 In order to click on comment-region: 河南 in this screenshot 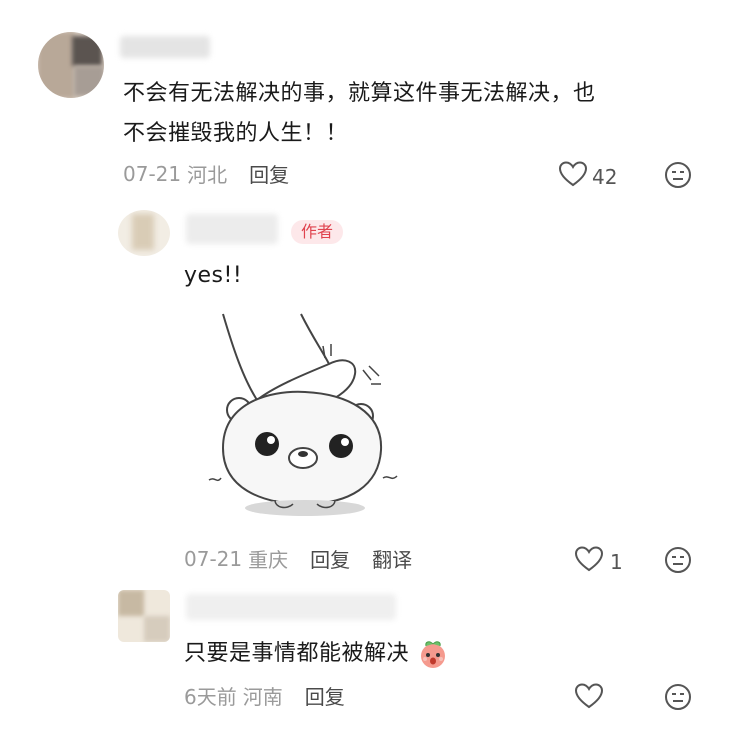, I will do `click(262, 697)`.